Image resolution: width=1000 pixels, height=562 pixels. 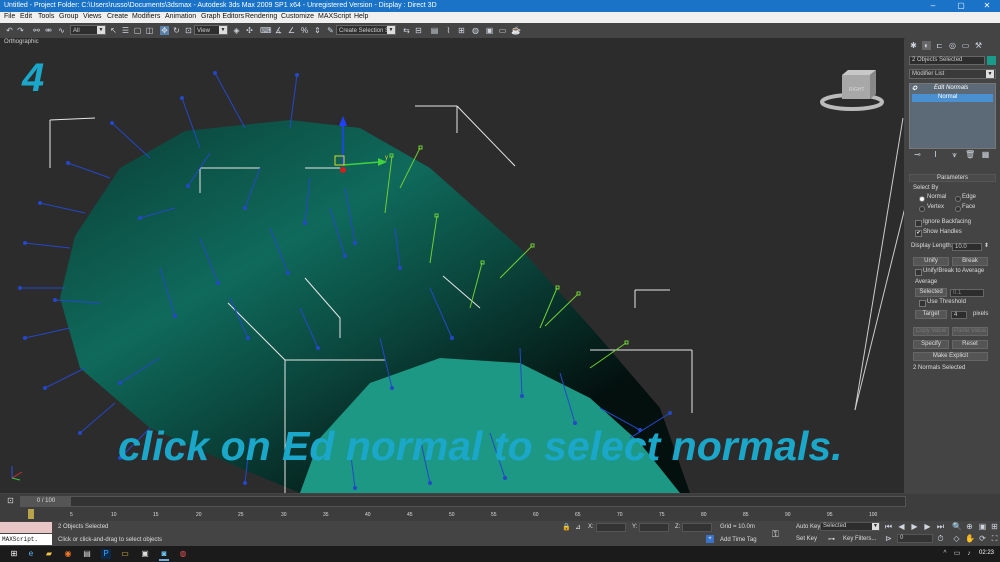 What do you see at coordinates (26, 539) in the screenshot?
I see `maxscript-mini-listener: MAXScript.` at bounding box center [26, 539].